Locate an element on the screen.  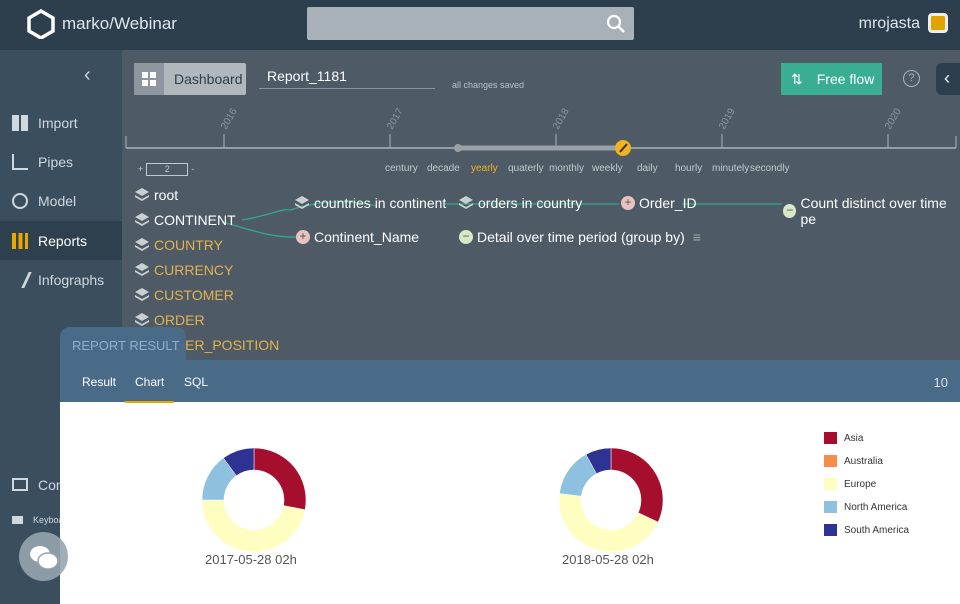
level-plus: + is located at coordinates (140, 169).